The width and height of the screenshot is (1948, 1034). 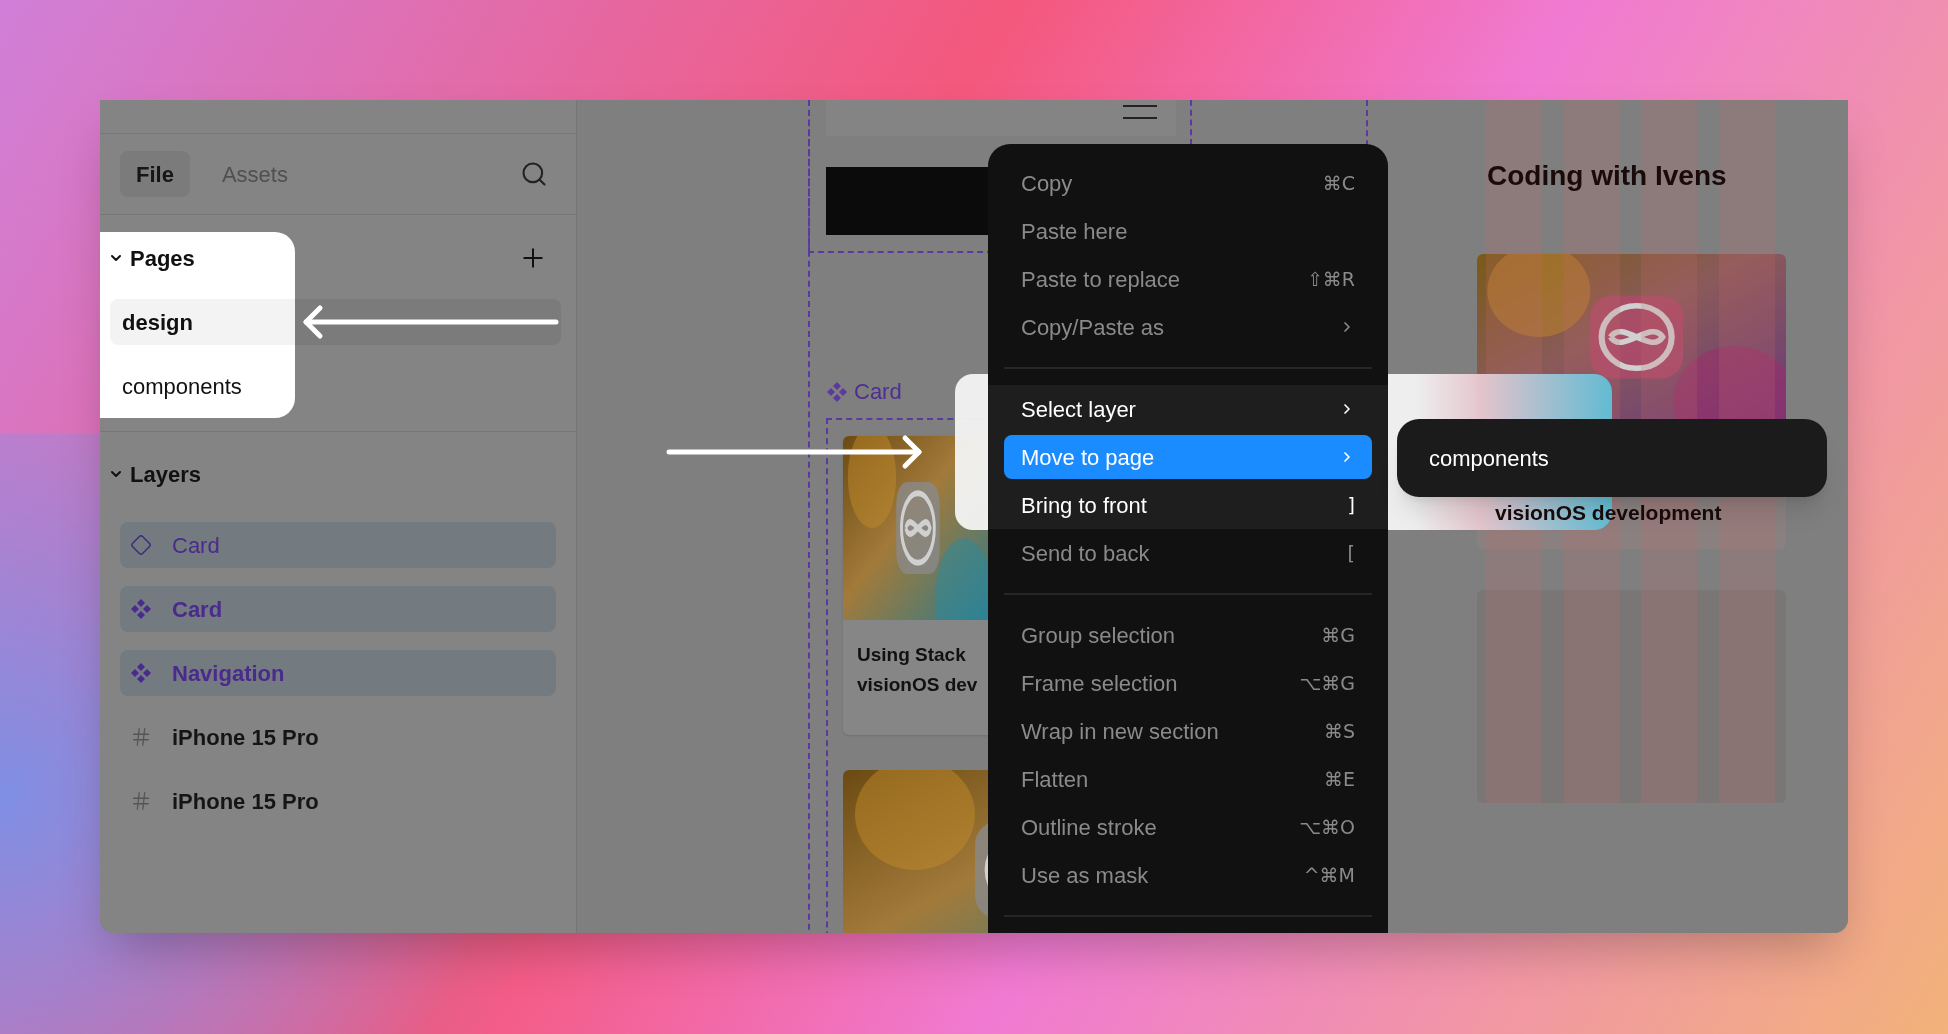 What do you see at coordinates (917, 685) in the screenshot?
I see `card-title: visionOS dev` at bounding box center [917, 685].